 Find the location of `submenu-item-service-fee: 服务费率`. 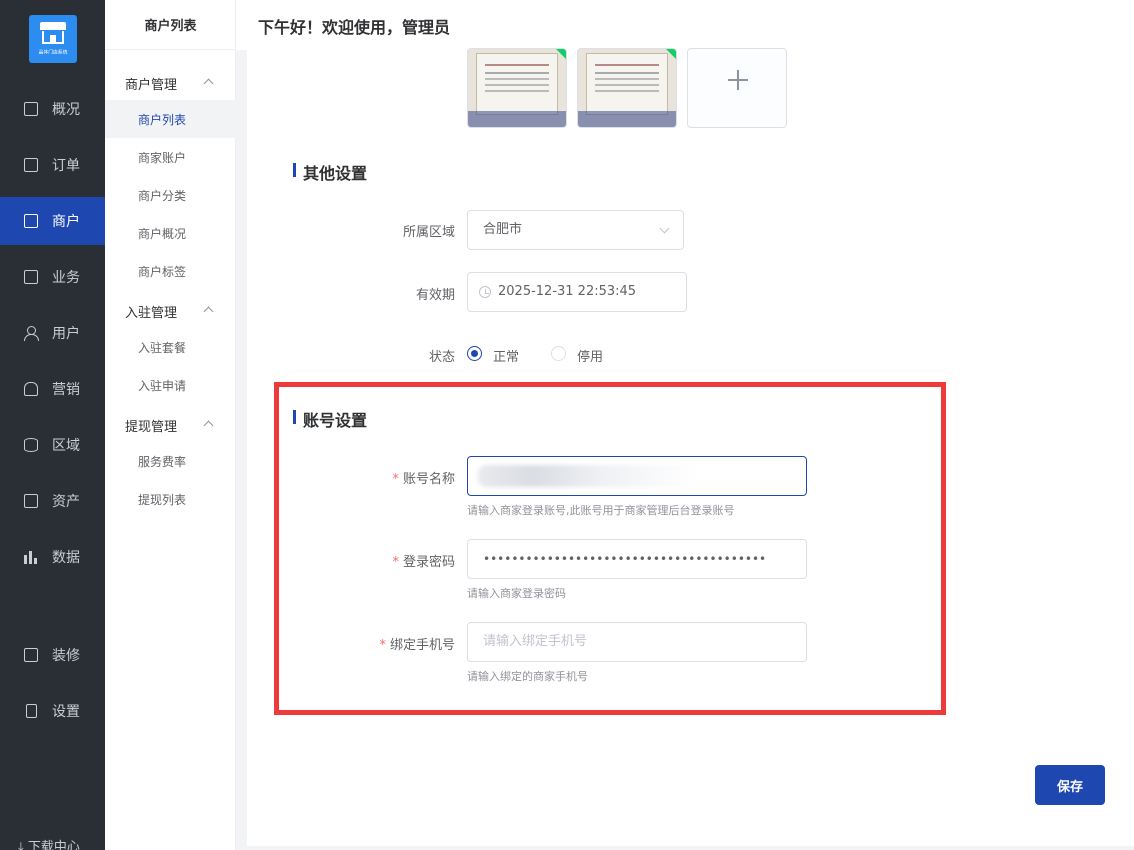

submenu-item-service-fee: 服务费率 is located at coordinates (170, 461).